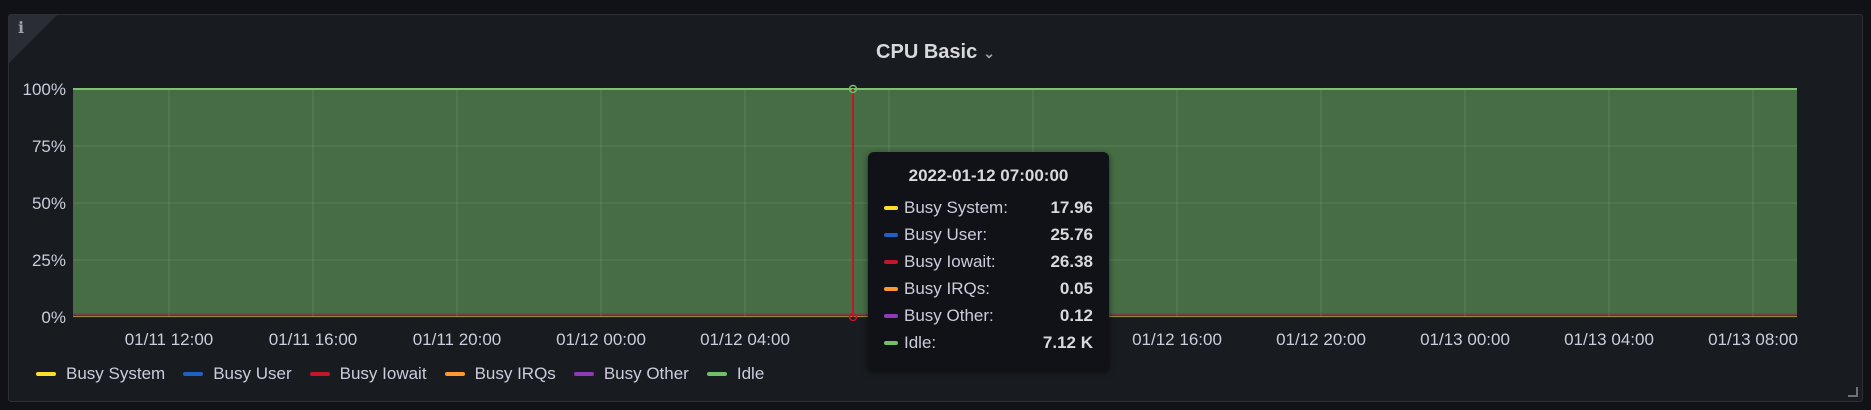 This screenshot has width=1871, height=410. I want to click on x-tick-label: 01/11 20:00, so click(457, 339).